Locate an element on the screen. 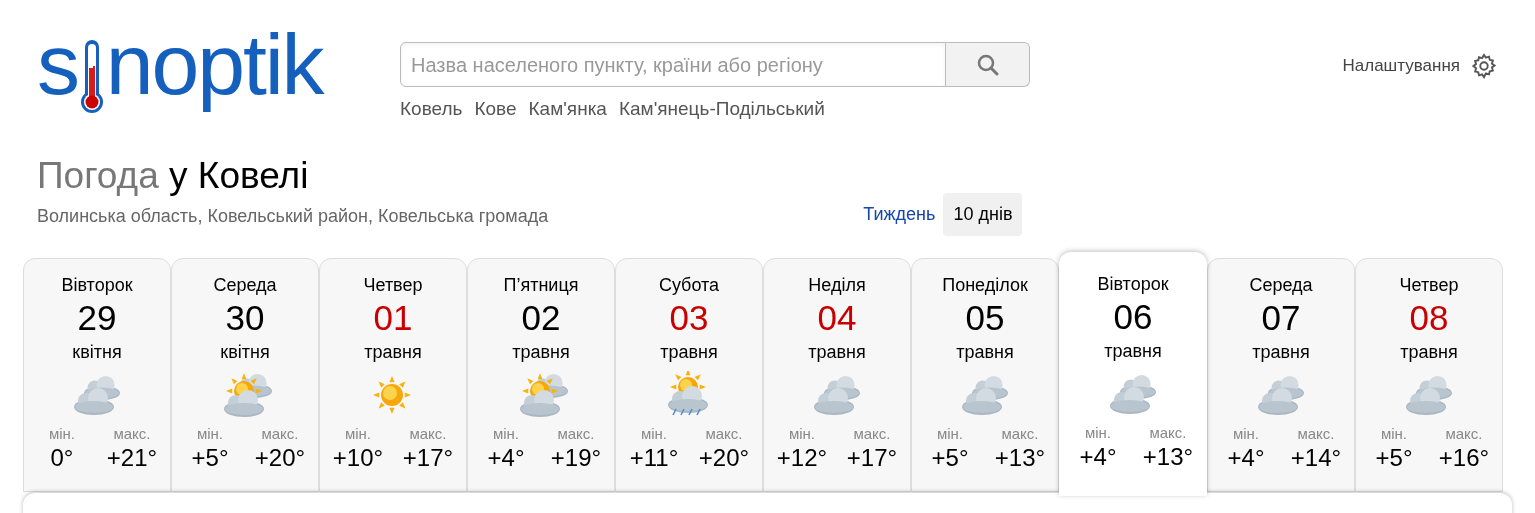 This screenshot has height=513, width=1535. period-tab: 10 днів is located at coordinates (983, 214).